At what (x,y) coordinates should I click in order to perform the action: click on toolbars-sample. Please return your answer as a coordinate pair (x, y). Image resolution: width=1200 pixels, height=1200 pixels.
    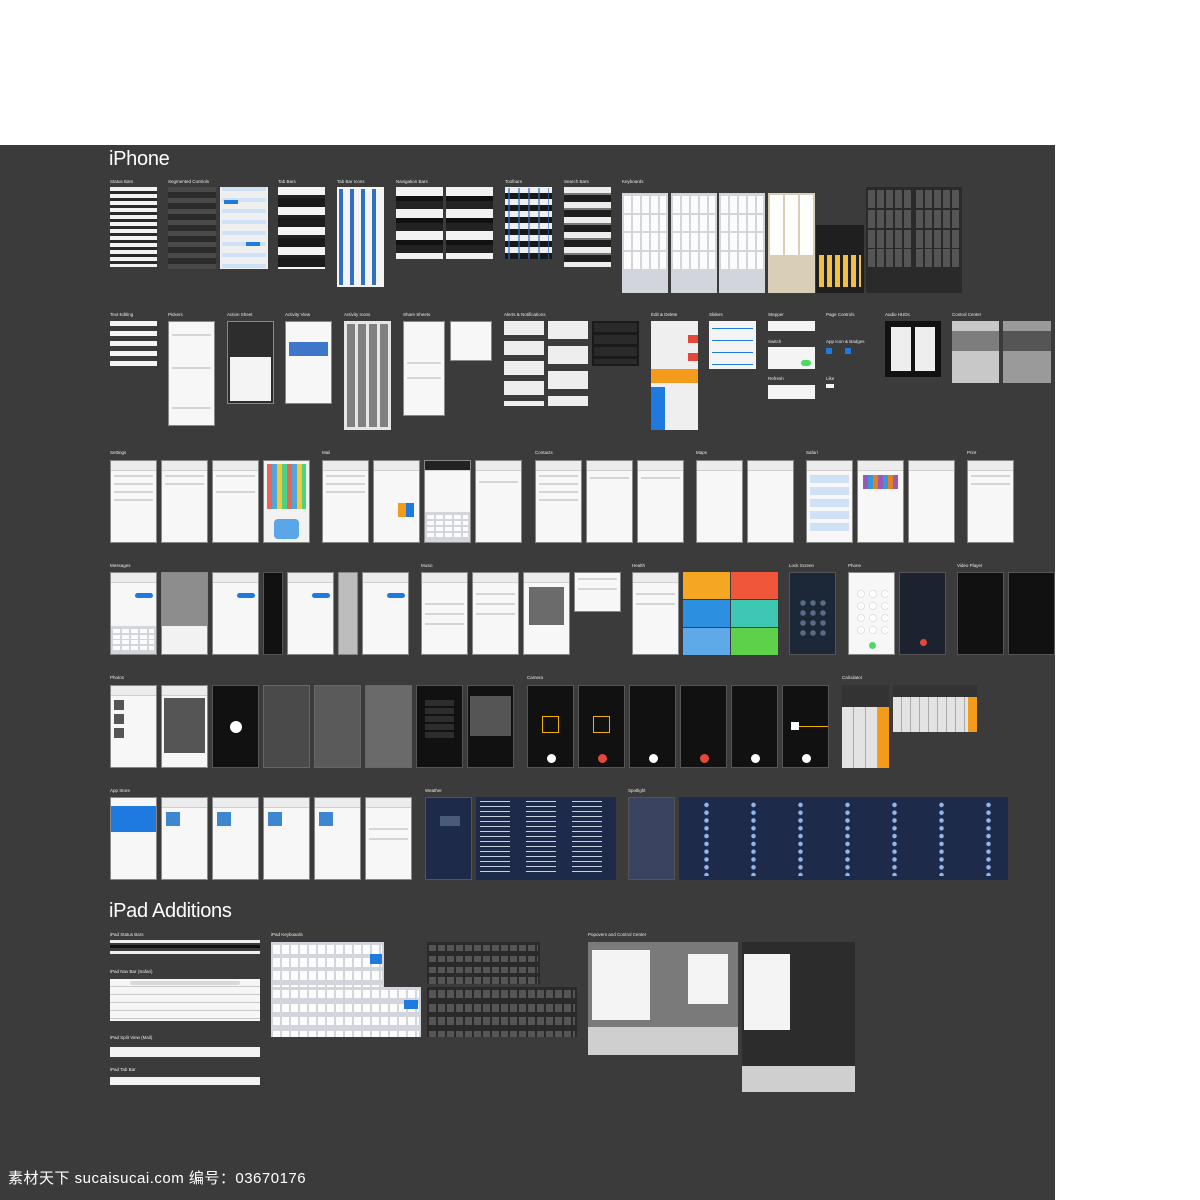
    Looking at the image, I should click on (528, 223).